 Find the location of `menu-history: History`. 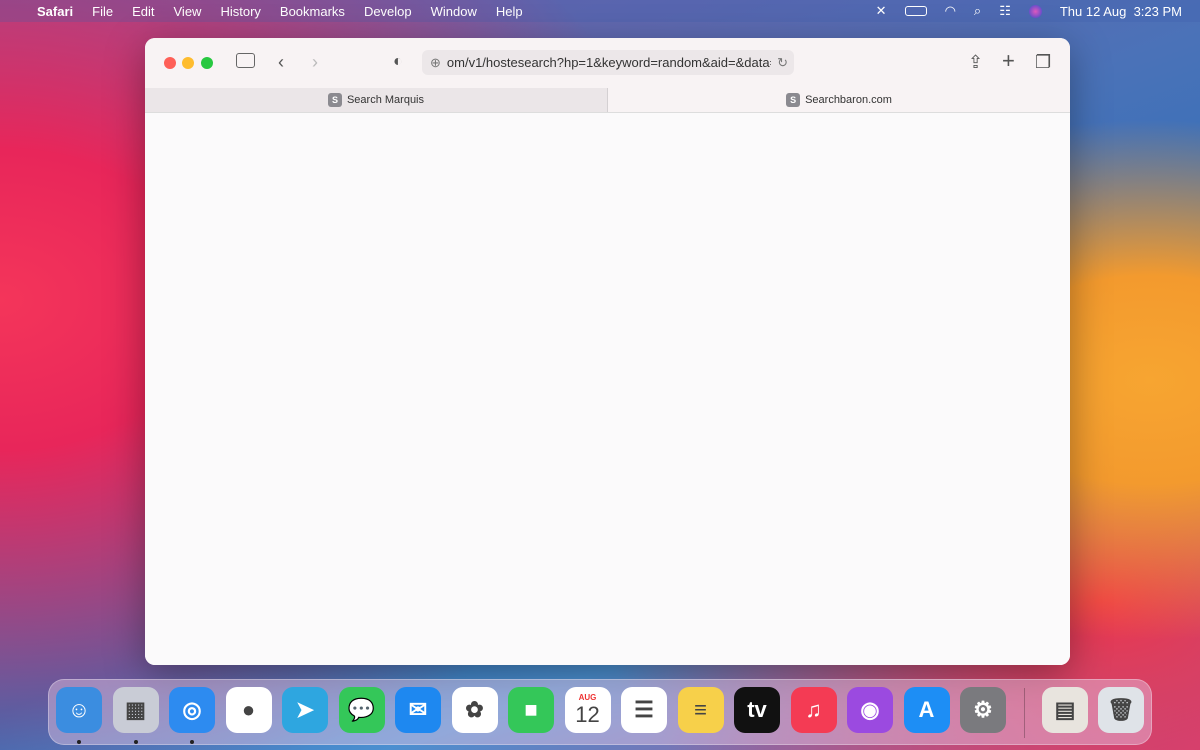

menu-history: History is located at coordinates (240, 11).